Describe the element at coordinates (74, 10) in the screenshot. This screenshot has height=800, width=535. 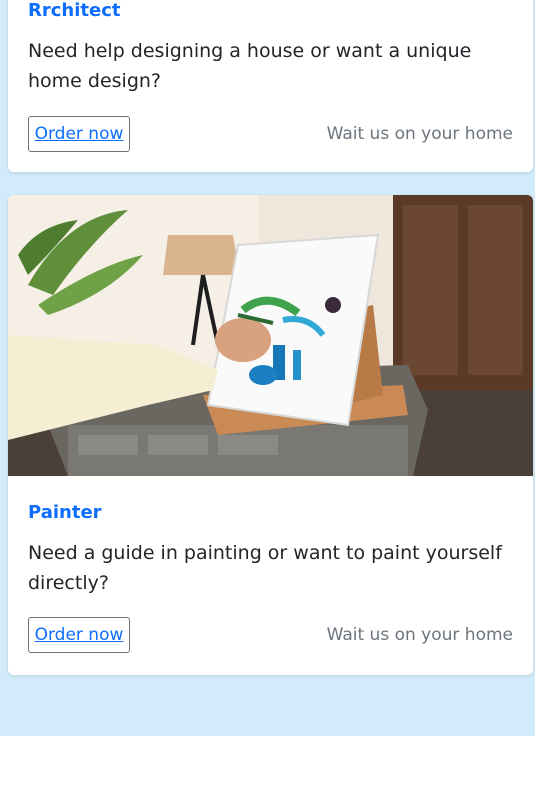
I see `card-title: Rrchitect` at that location.